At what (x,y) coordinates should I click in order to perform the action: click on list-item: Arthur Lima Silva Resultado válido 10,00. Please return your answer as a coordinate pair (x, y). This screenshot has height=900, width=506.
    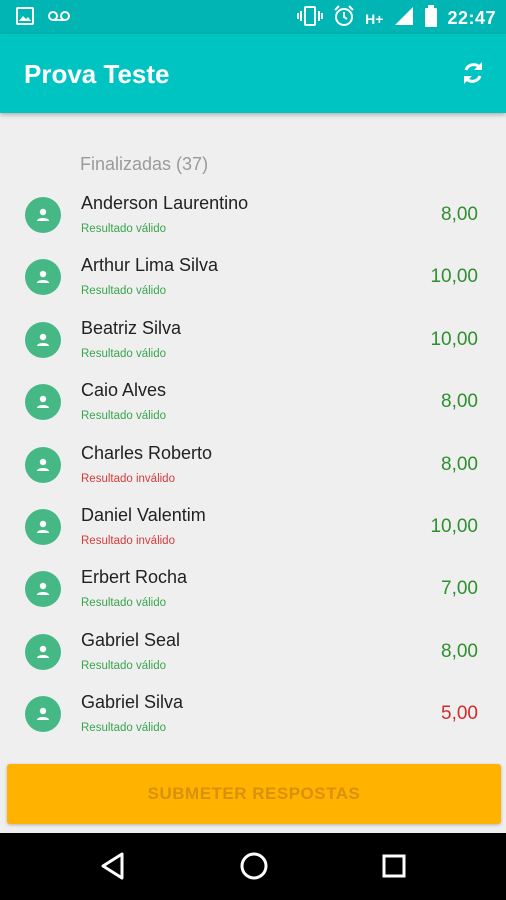
    Looking at the image, I should click on (253, 277).